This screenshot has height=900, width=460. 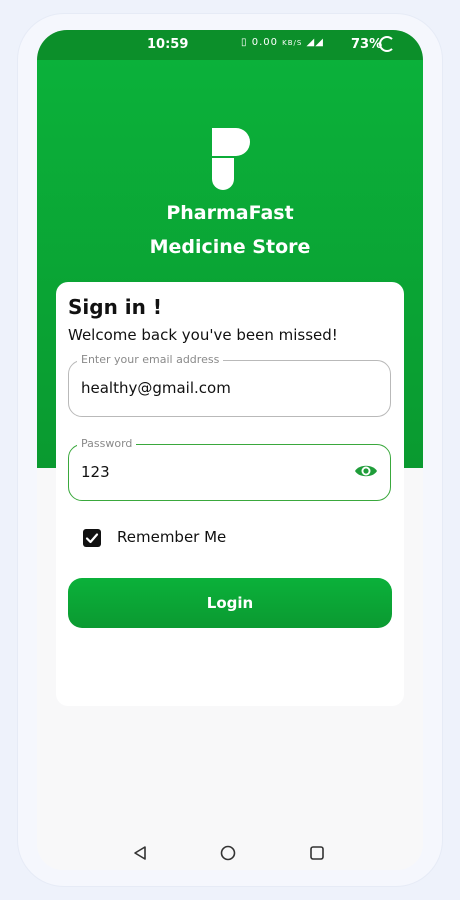 I want to click on recents-square-icon, so click(x=317, y=853).